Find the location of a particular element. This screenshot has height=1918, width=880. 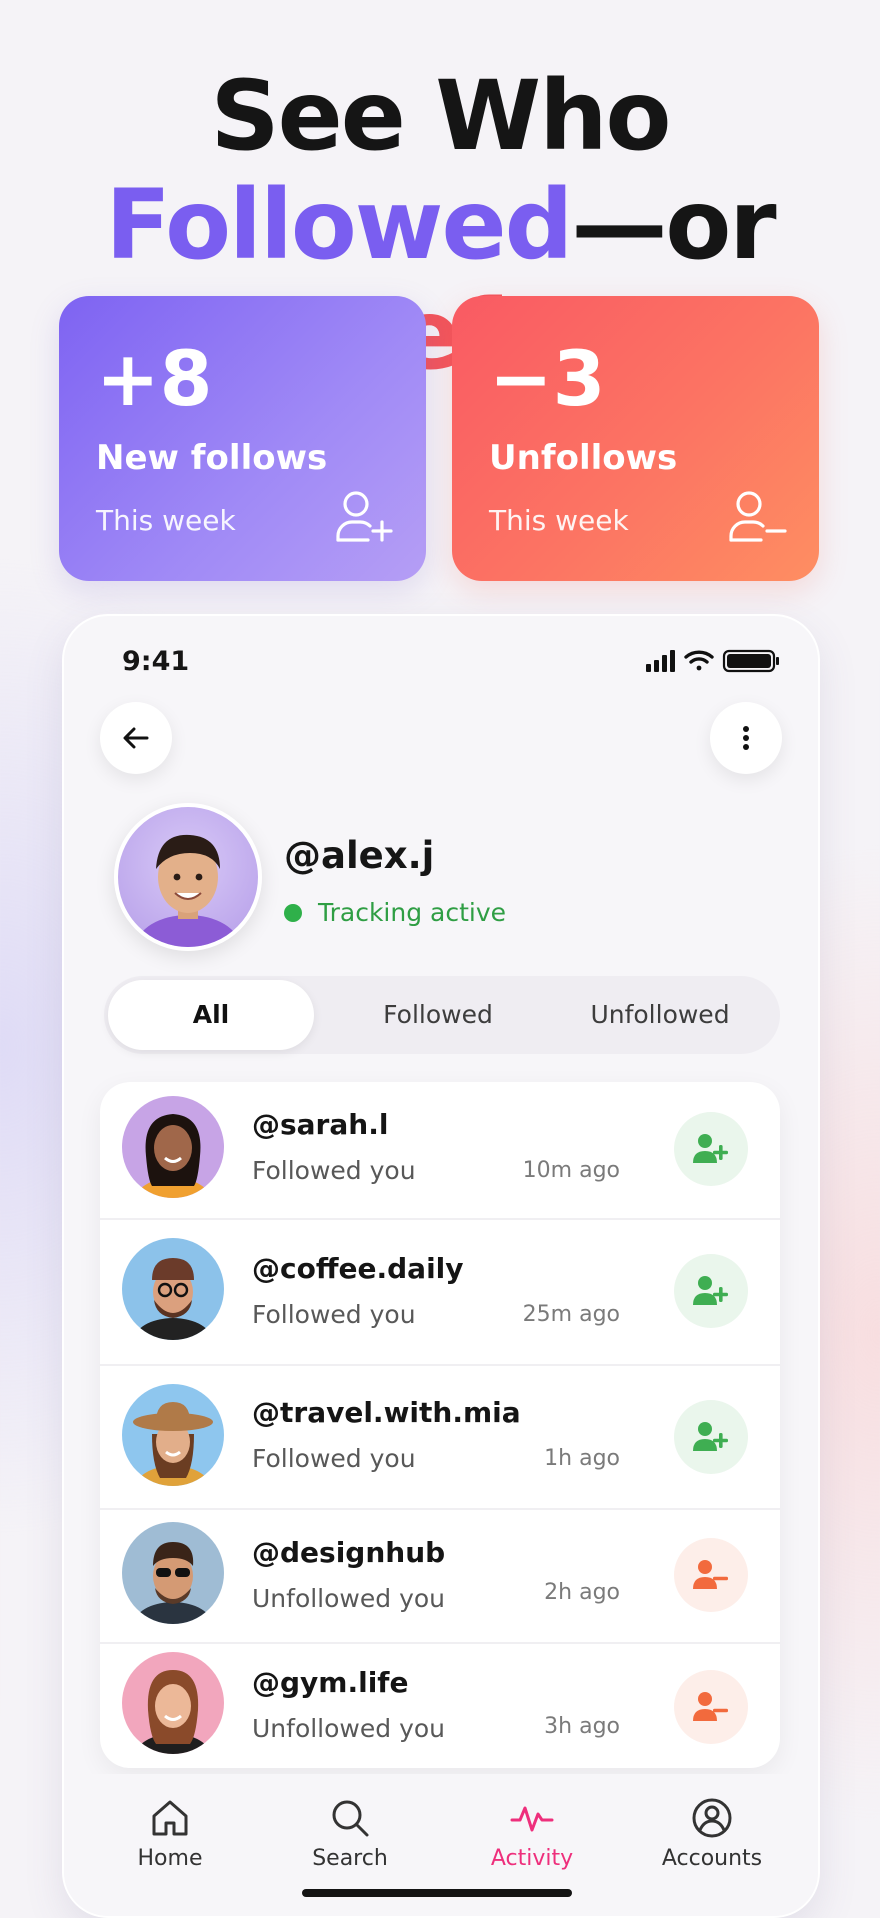

tracking-status: Tracking active is located at coordinates (395, 912).